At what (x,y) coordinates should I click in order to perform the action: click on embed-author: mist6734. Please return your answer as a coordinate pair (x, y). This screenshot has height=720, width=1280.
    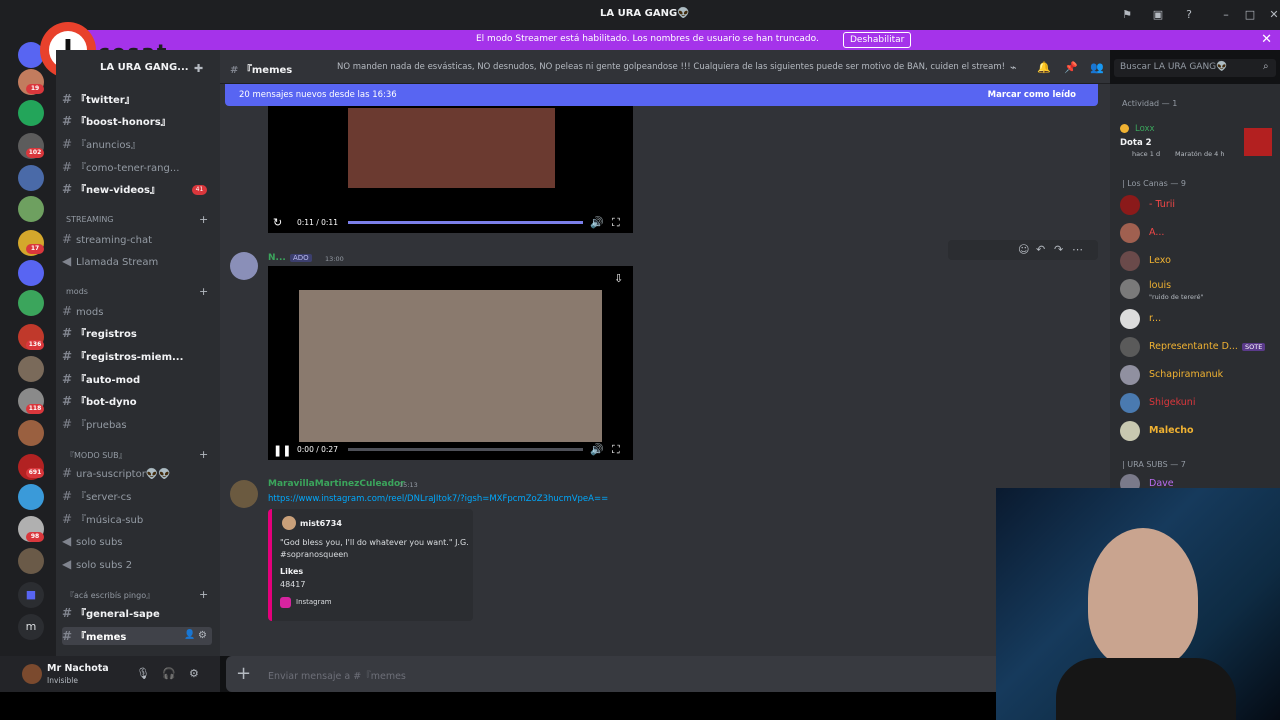
    Looking at the image, I should click on (321, 523).